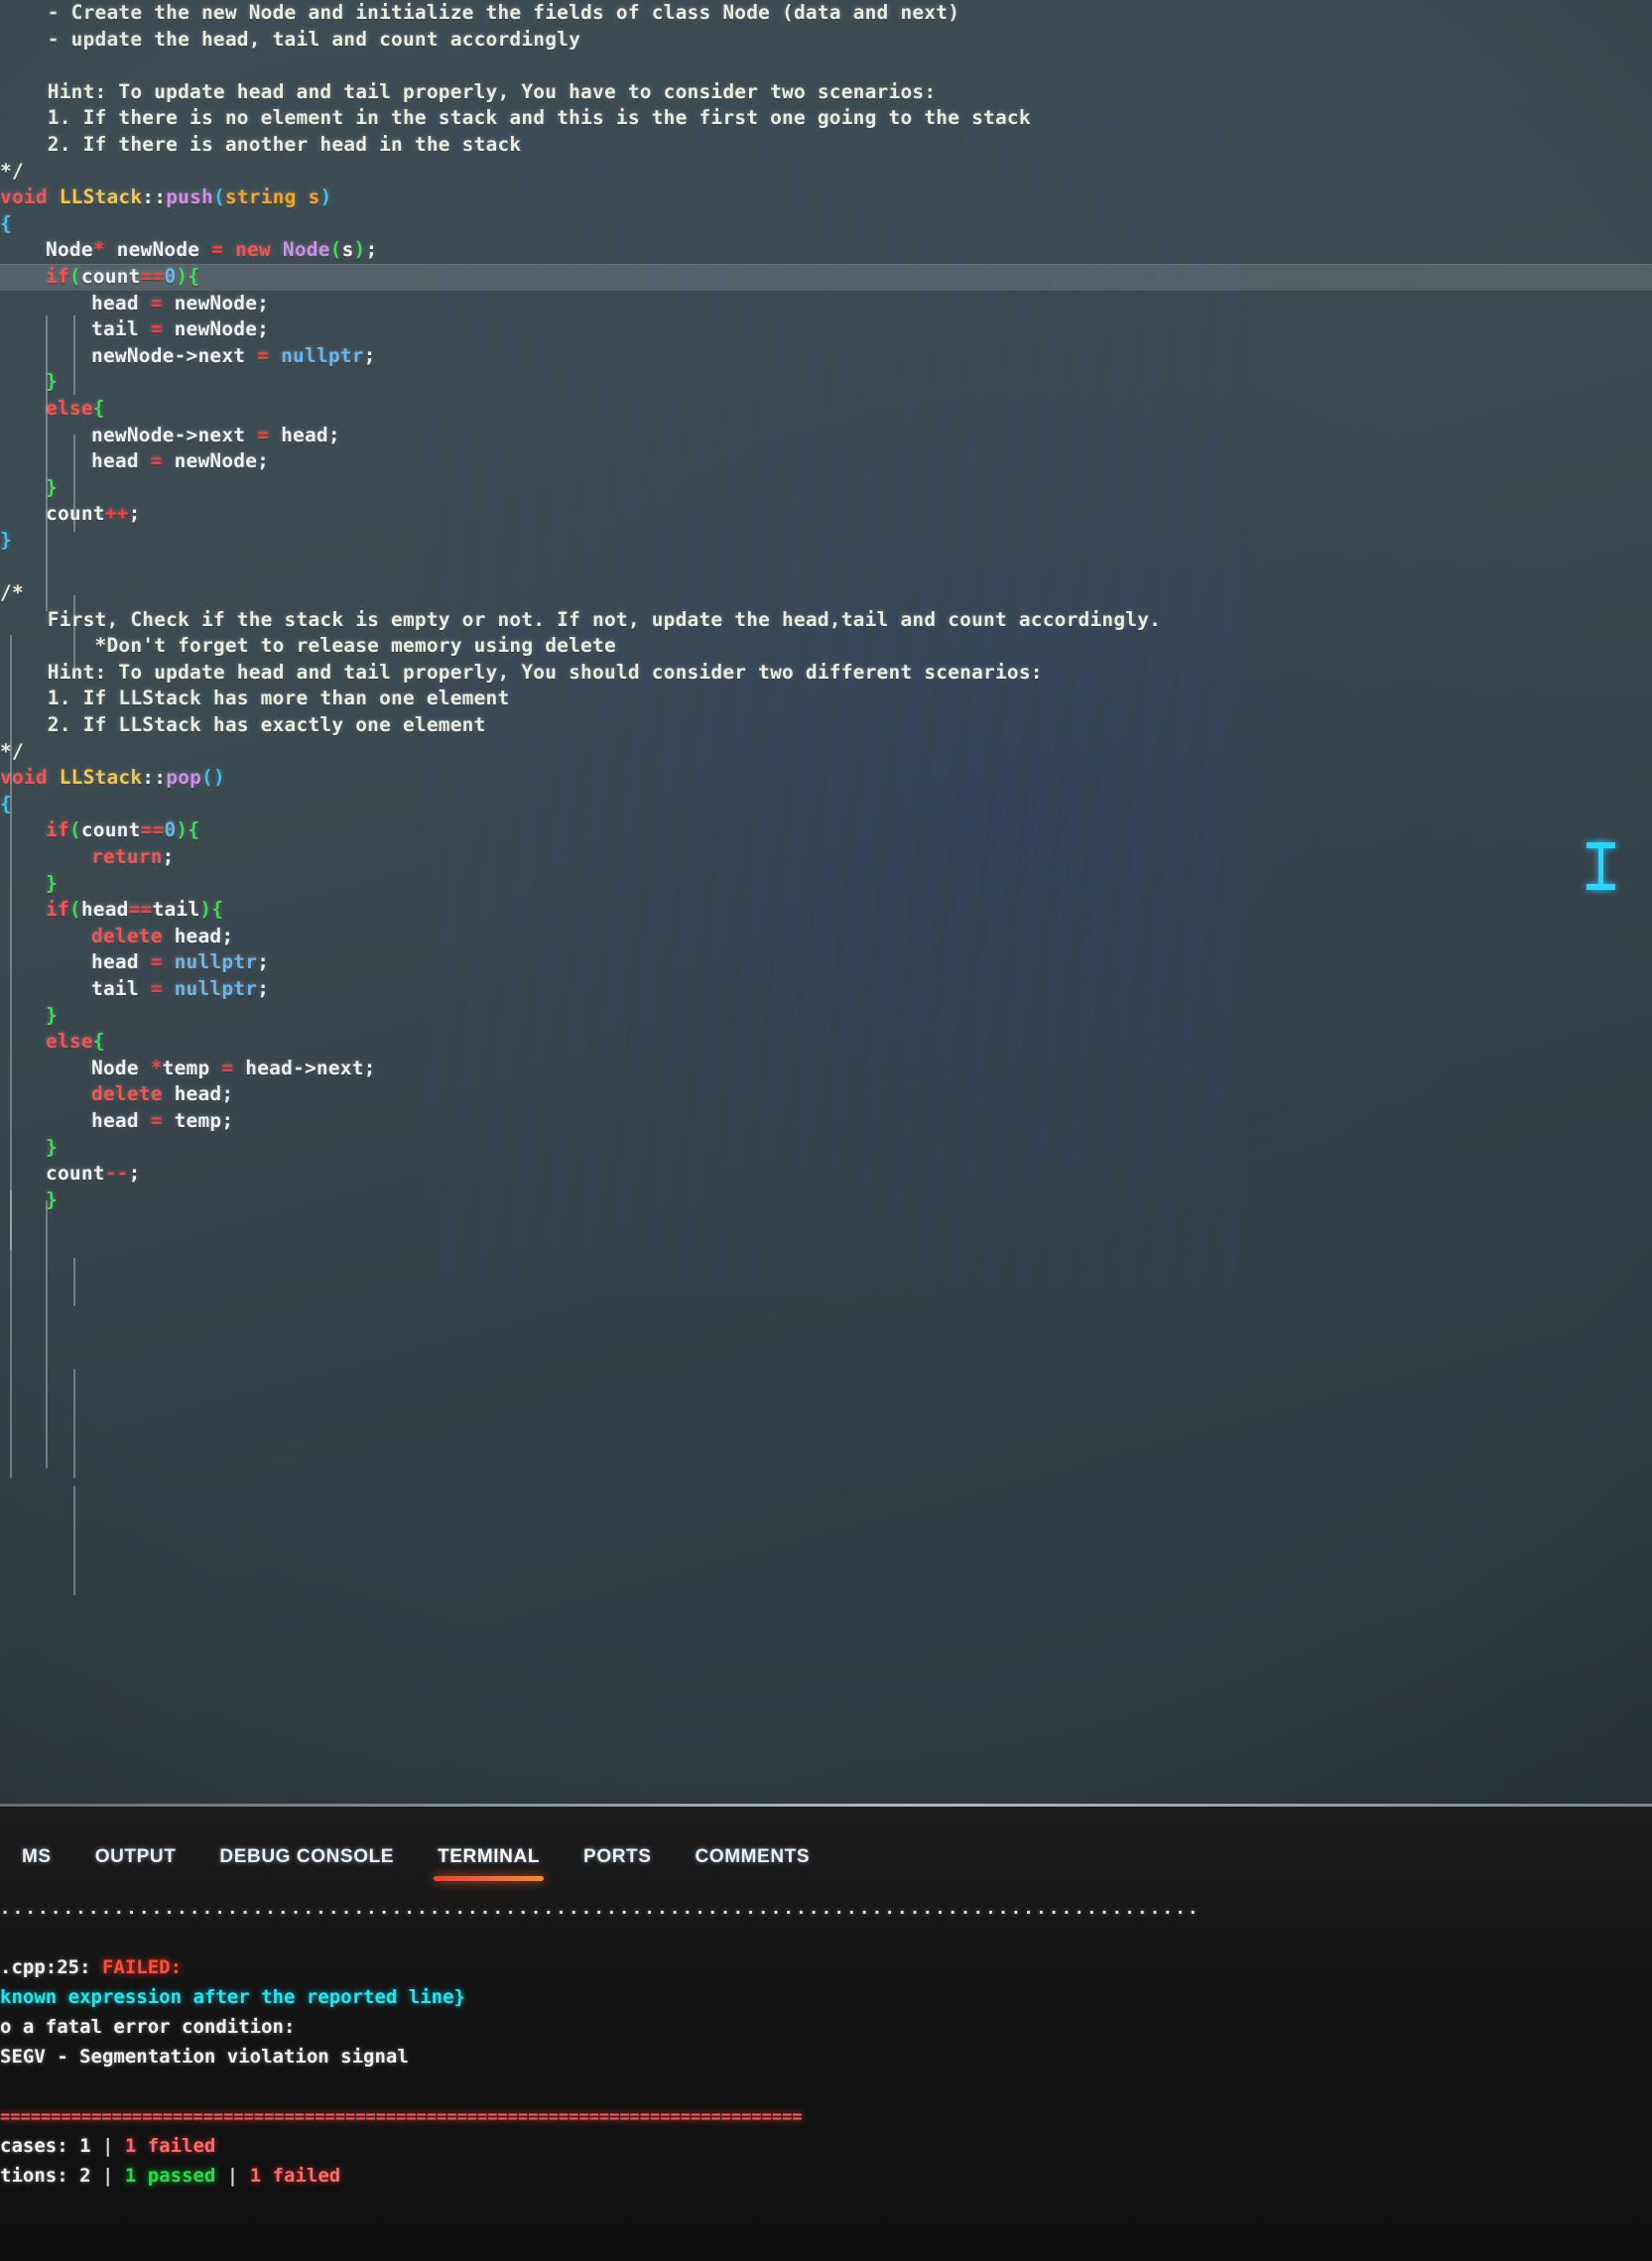 Image resolution: width=1652 pixels, height=2261 pixels. Describe the element at coordinates (116, 1174) in the screenshot. I see `code-token: --` at that location.